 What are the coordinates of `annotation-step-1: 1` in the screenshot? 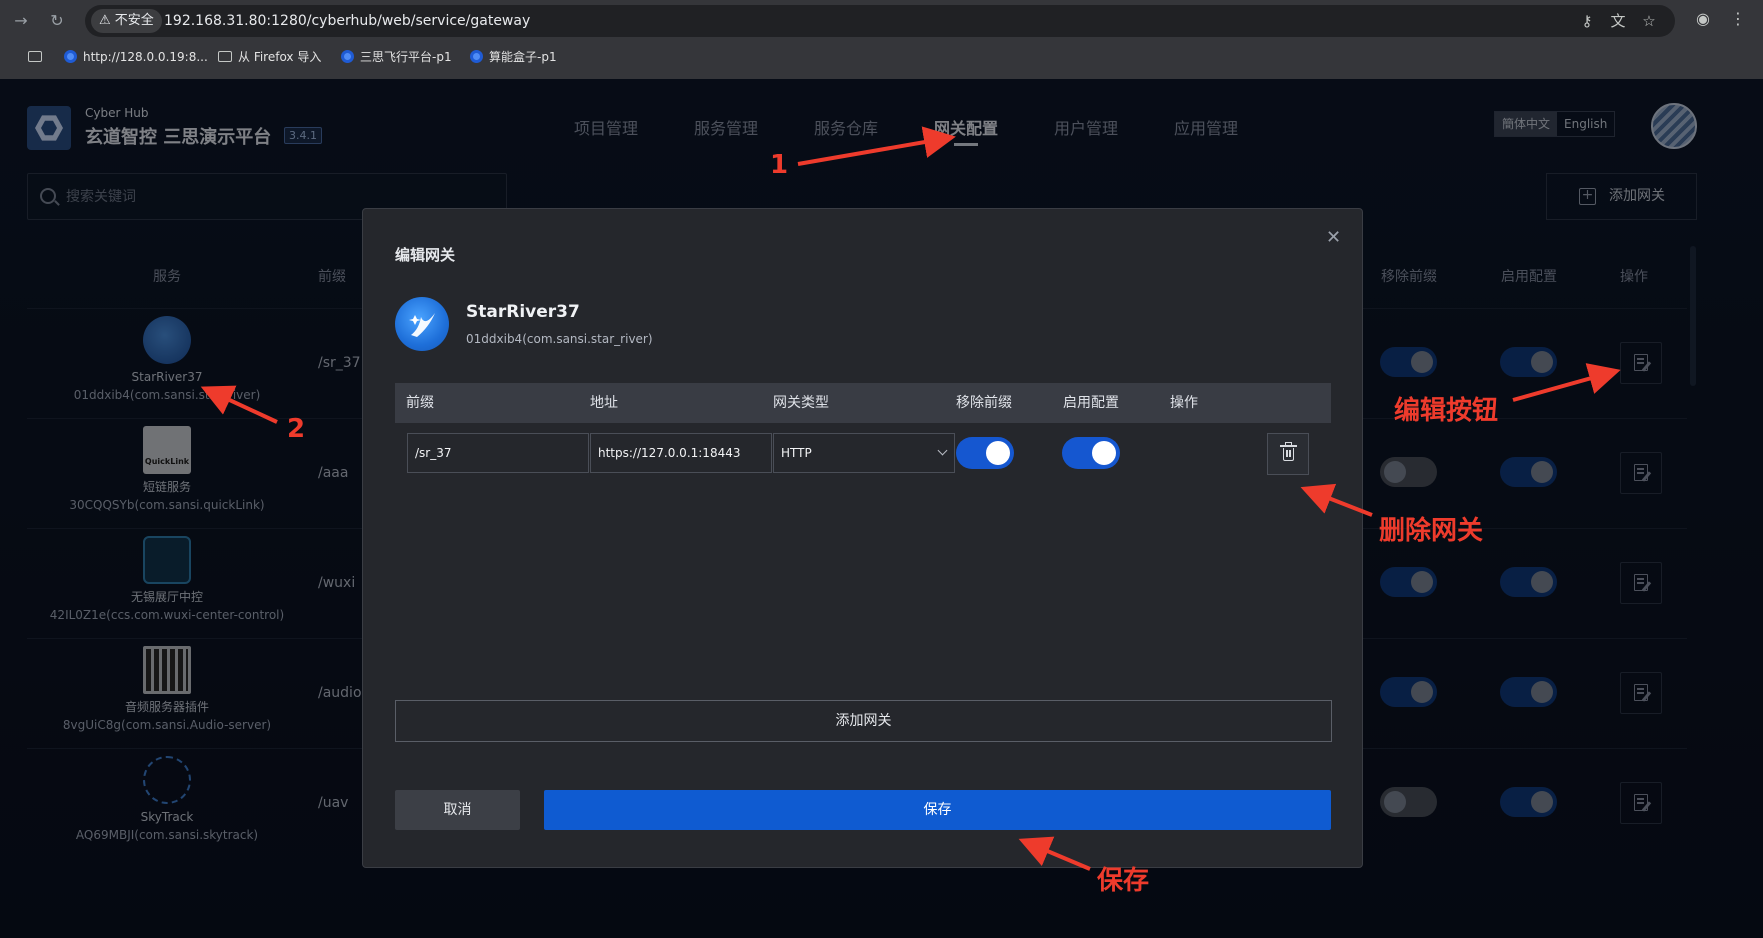 It's located at (779, 165).